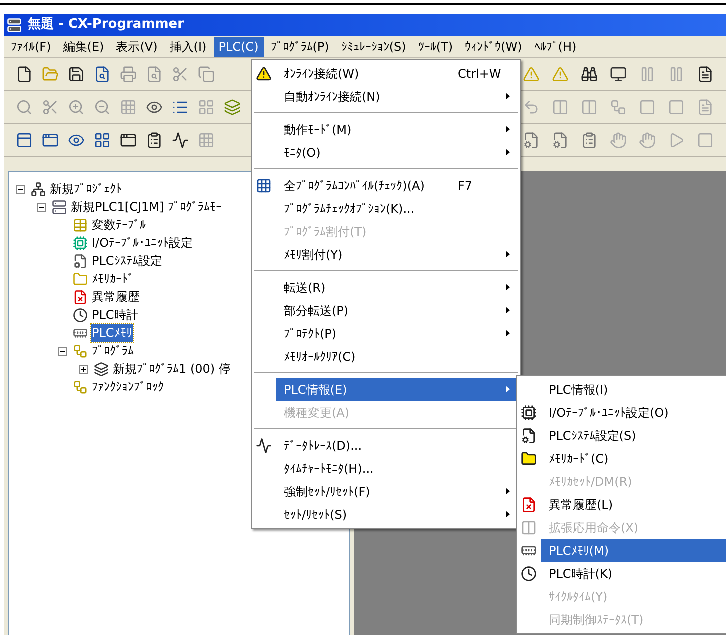 This screenshot has width=726, height=635. Describe the element at coordinates (633, 550) in the screenshot. I see `menu-item: PLCﾒﾓﾘ(M)` at that location.